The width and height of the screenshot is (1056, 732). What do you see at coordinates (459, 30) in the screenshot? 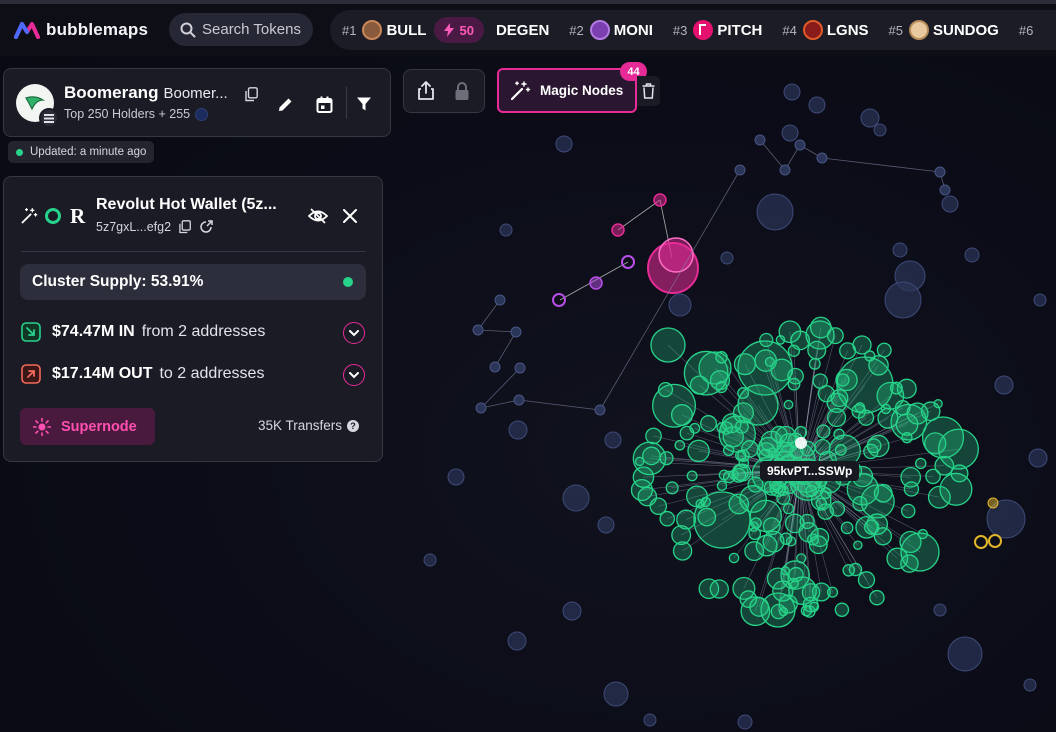
I see `boost-badge: 50` at bounding box center [459, 30].